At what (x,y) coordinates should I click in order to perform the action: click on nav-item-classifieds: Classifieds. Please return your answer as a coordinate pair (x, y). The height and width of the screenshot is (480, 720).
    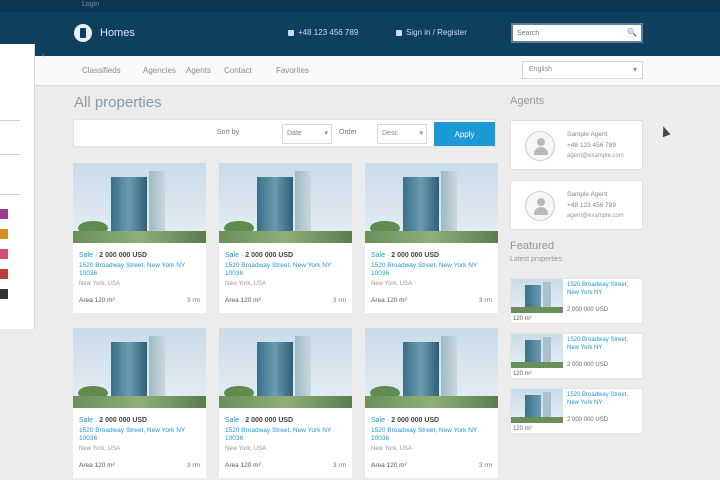
    Looking at the image, I should click on (101, 70).